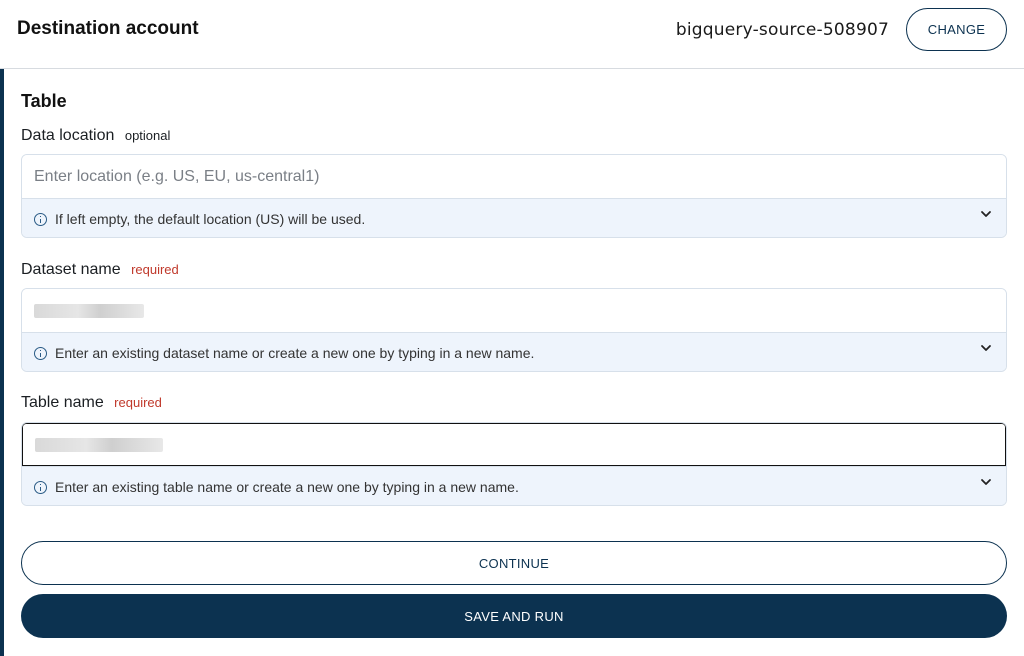 The image size is (1024, 656). What do you see at coordinates (514, 616) in the screenshot?
I see `save-and-run-button: SAVE AND RUN` at bounding box center [514, 616].